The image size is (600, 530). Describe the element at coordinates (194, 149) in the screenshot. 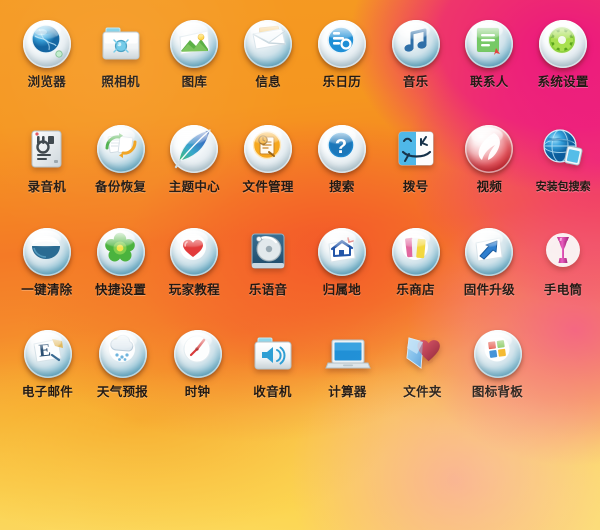

I see `theme-center-feather-icon` at that location.